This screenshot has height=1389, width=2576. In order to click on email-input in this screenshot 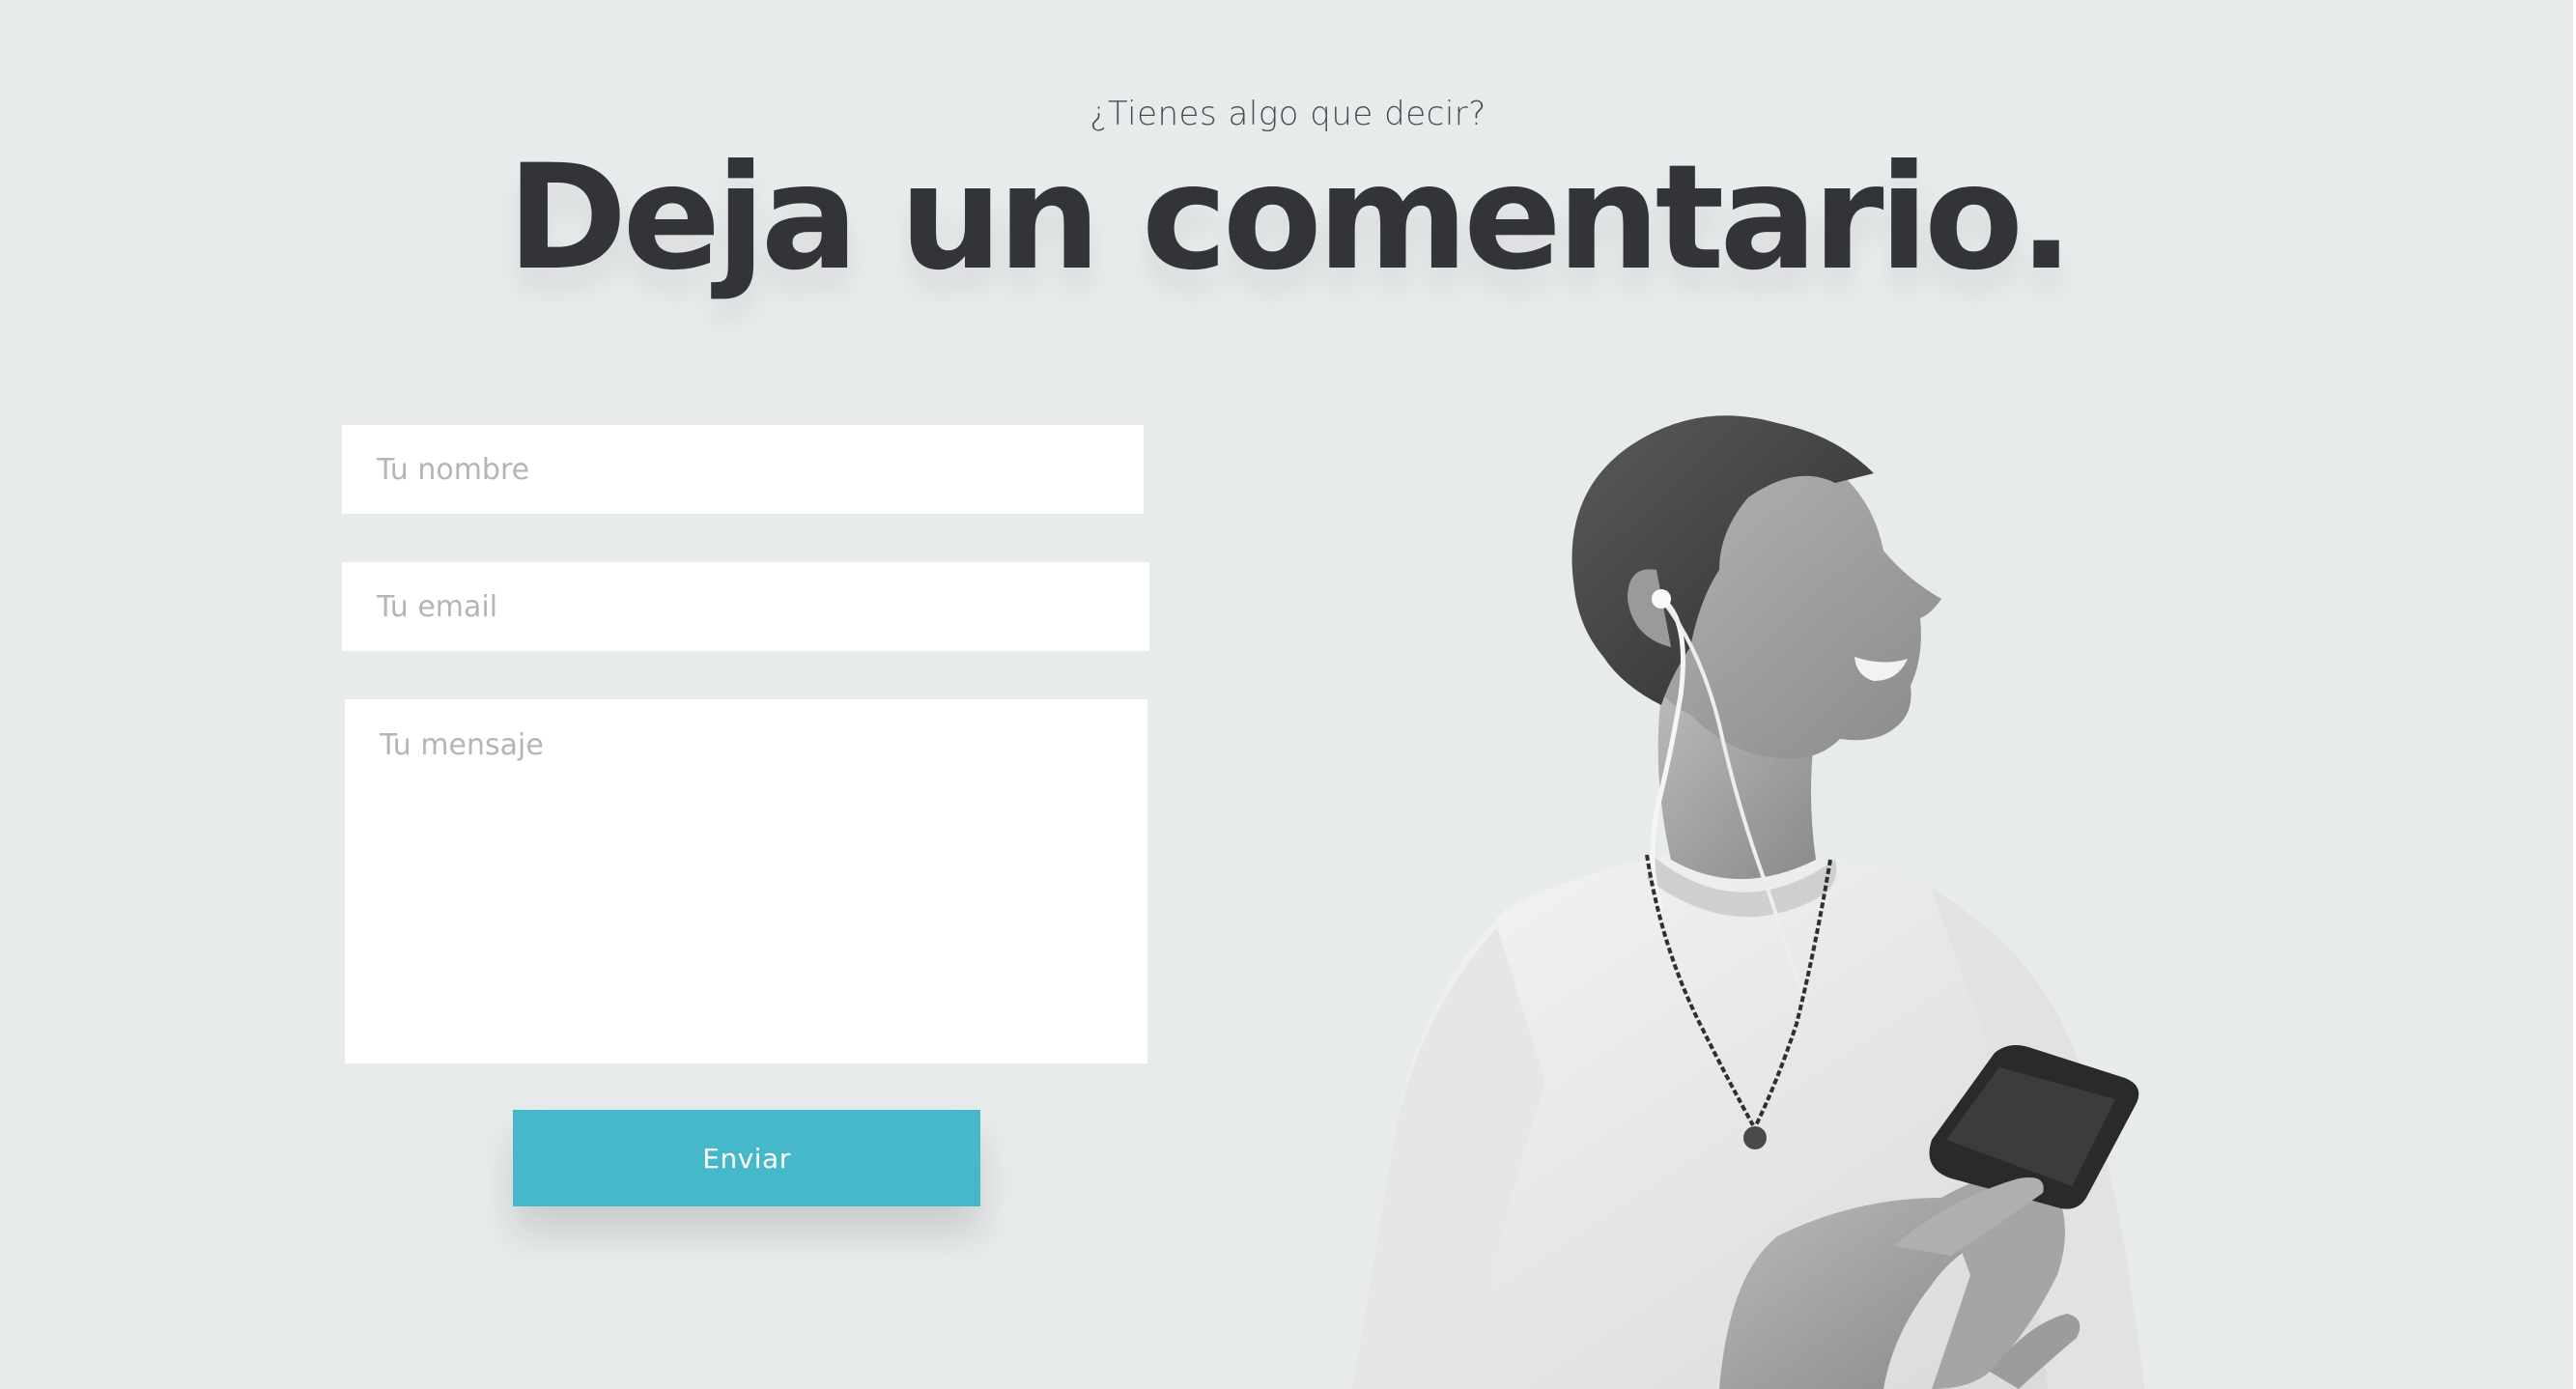, I will do `click(745, 606)`.